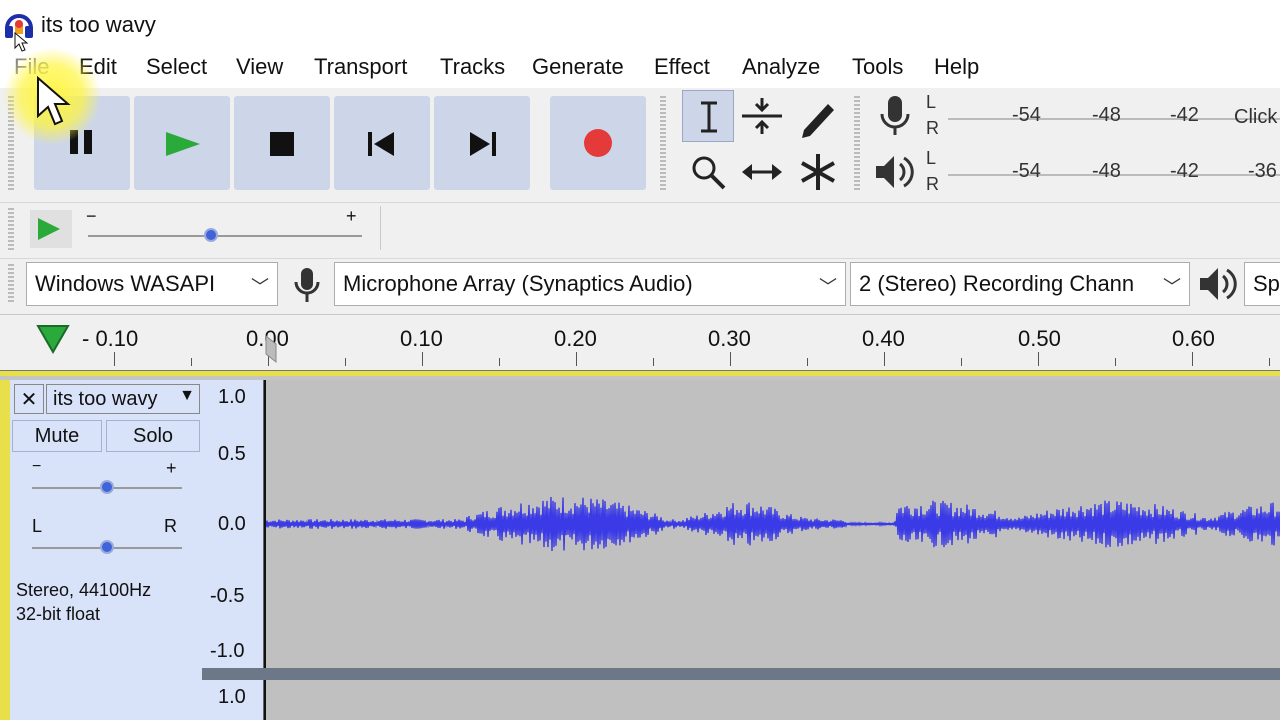 This screenshot has height=720, width=1280. Describe the element at coordinates (781, 67) in the screenshot. I see `menu-analyze: Analyze` at that location.